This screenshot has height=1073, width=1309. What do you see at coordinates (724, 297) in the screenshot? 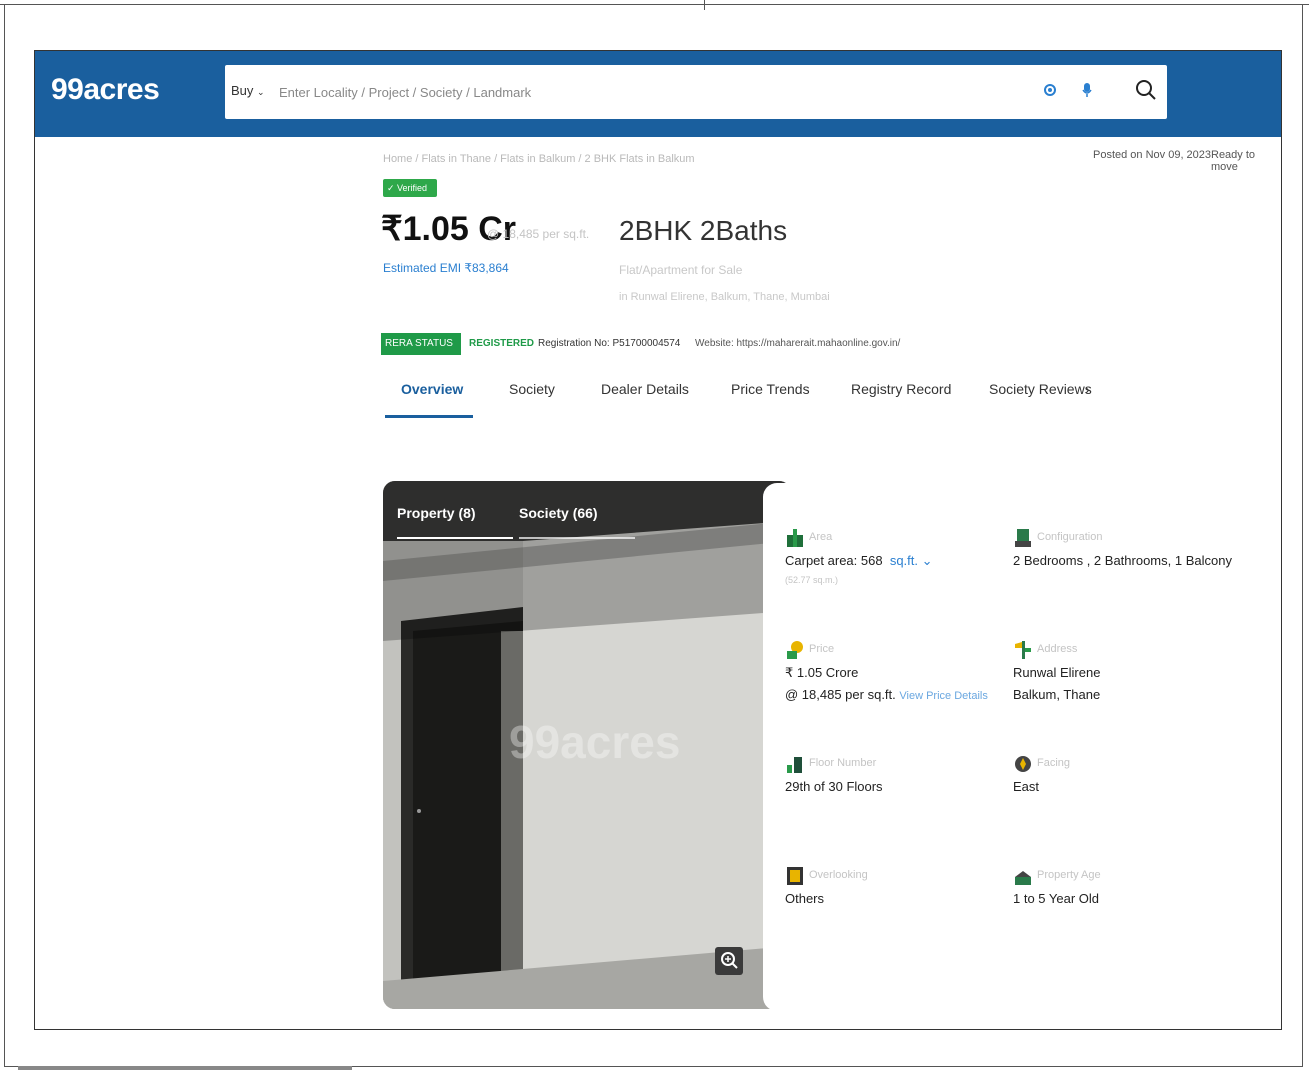
I see `property-location: in Runwal Elirene, Balkum, Thane, Mumbai` at bounding box center [724, 297].